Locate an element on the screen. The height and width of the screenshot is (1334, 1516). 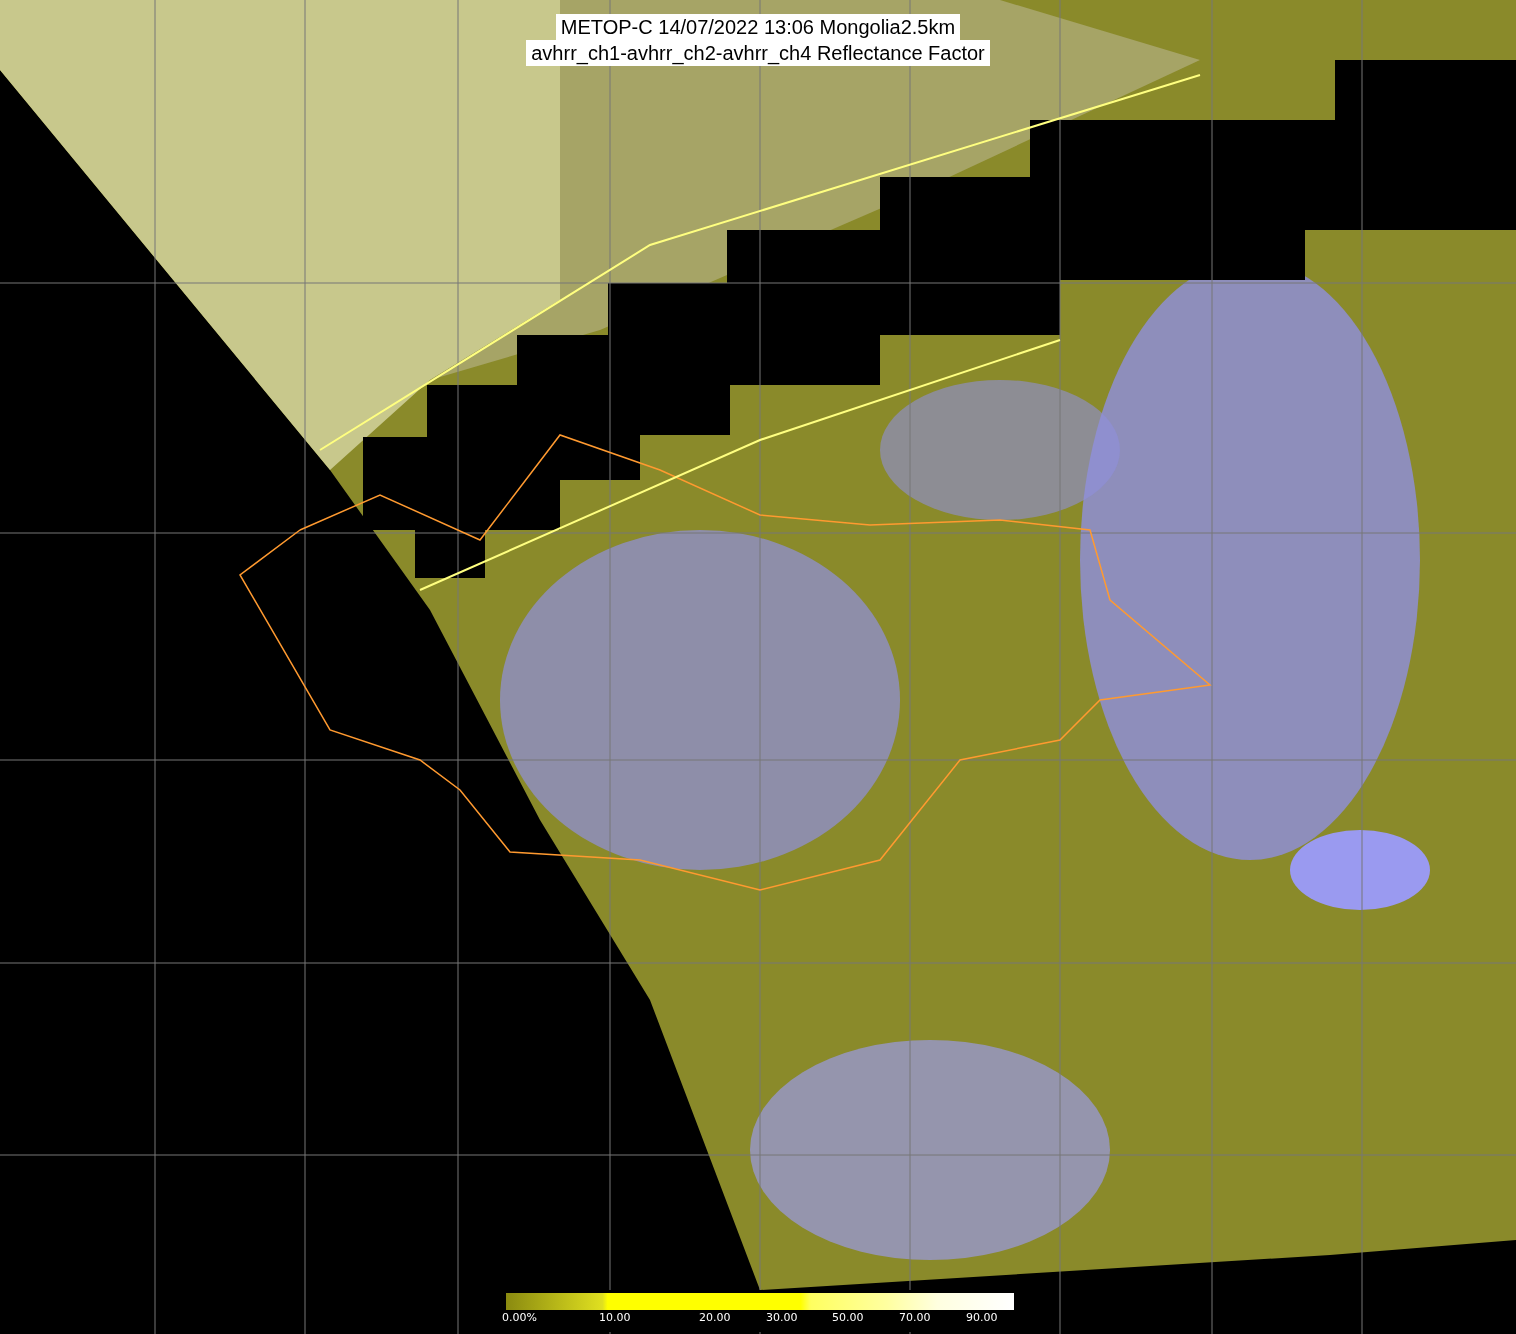
tick-label: 20.00 is located at coordinates (715, 1317).